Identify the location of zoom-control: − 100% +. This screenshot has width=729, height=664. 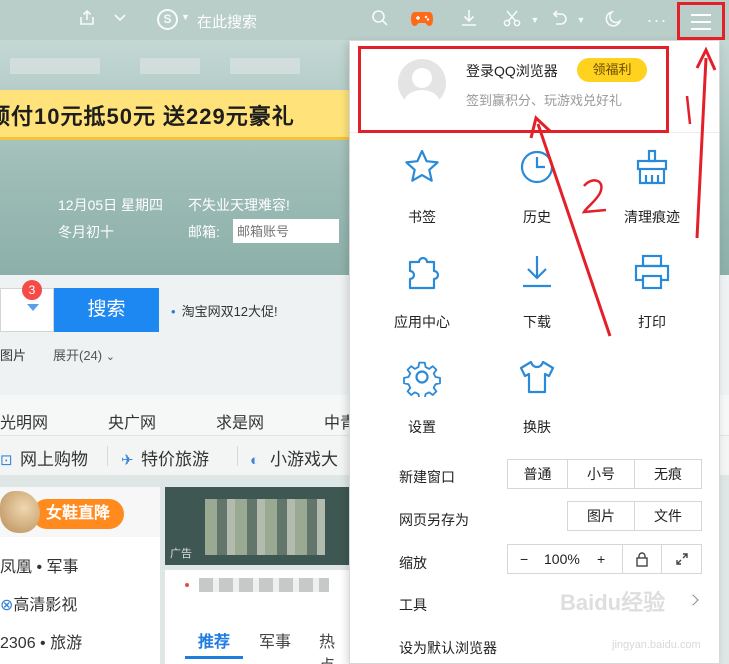
(565, 559).